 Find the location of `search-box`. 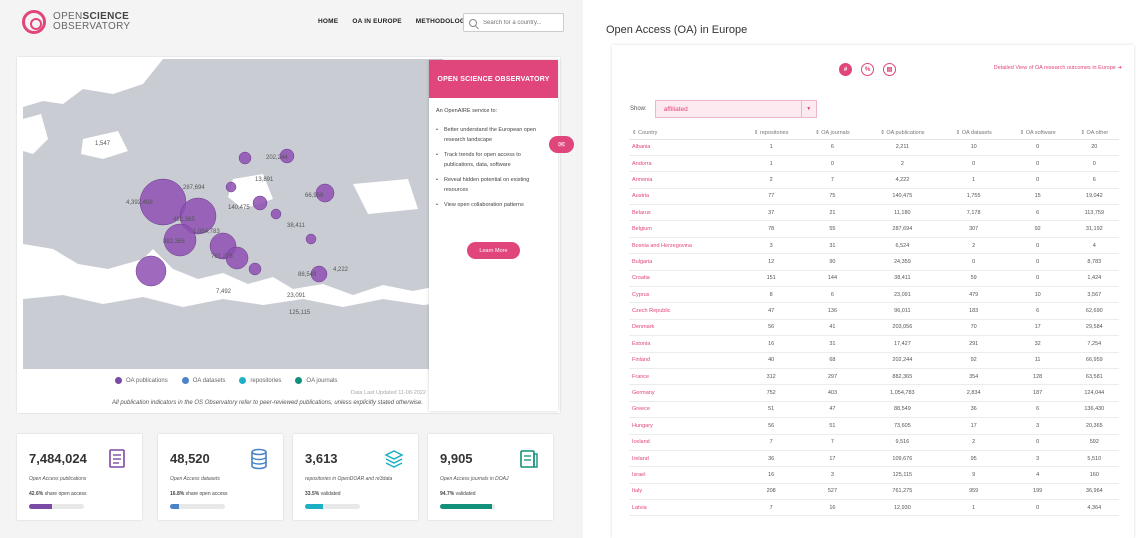

search-box is located at coordinates (513, 22).